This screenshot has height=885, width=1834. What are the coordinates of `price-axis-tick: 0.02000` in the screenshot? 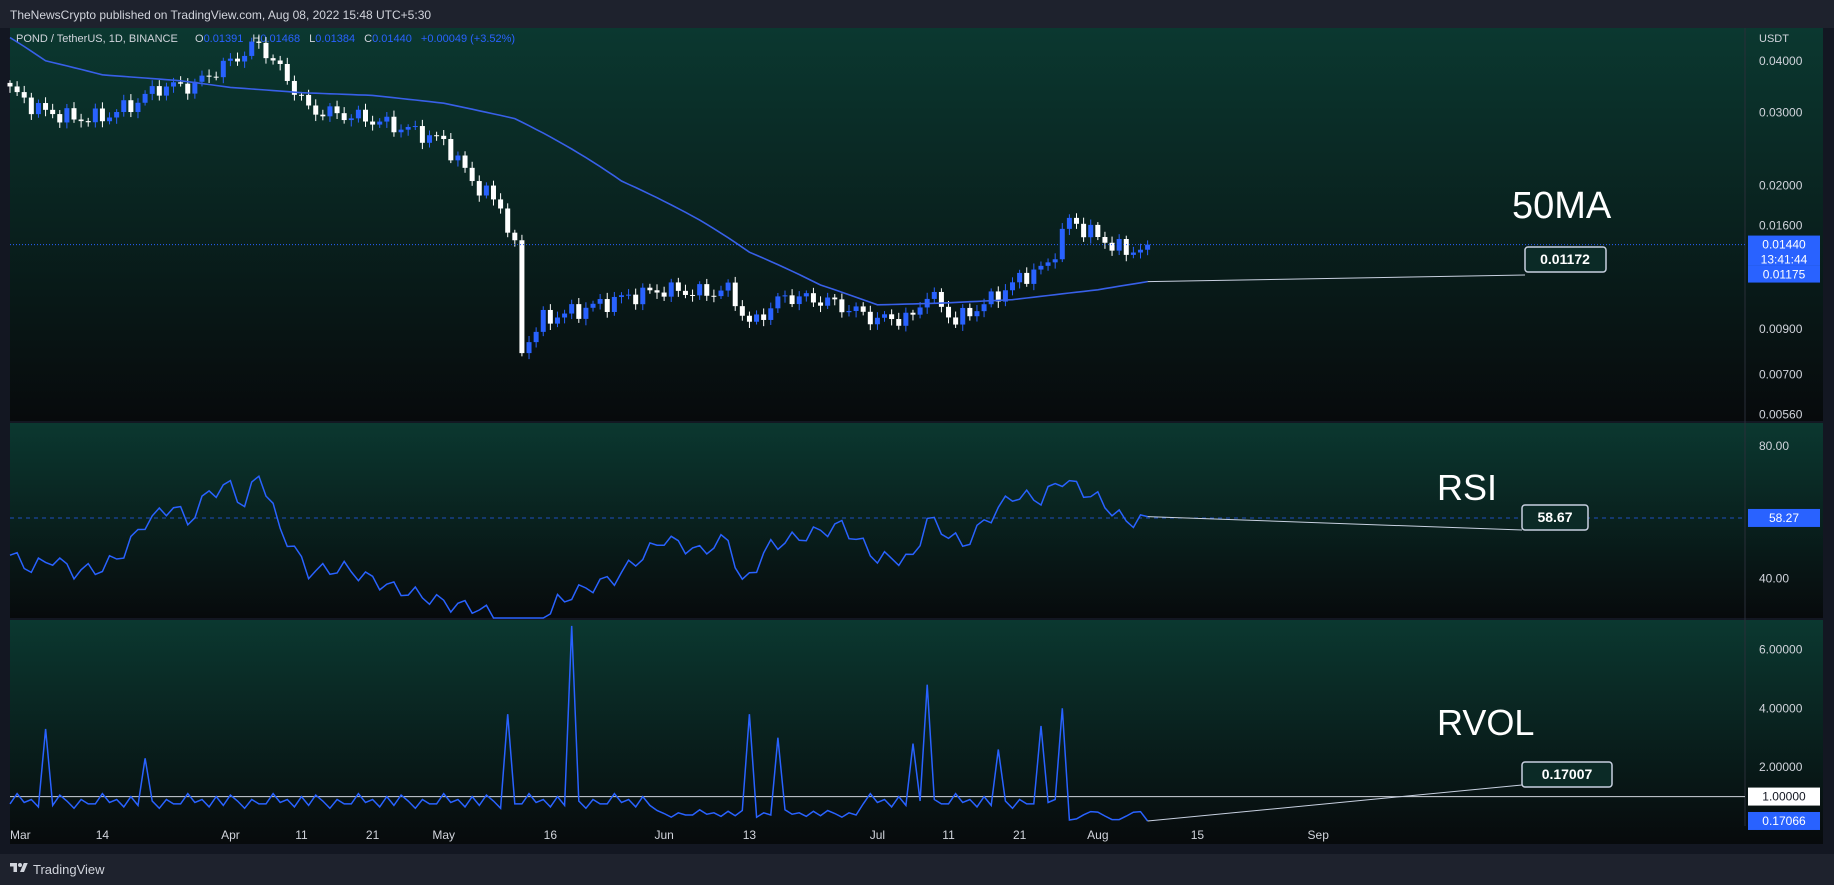 It's located at (1781, 185).